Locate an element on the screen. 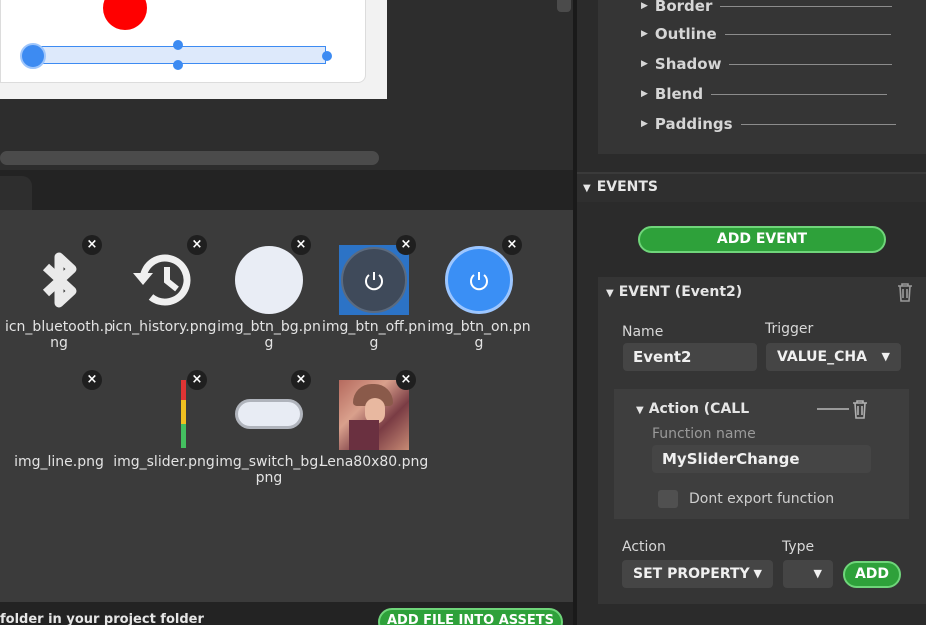  asset-name: img_switch_bg.png is located at coordinates (269, 470).